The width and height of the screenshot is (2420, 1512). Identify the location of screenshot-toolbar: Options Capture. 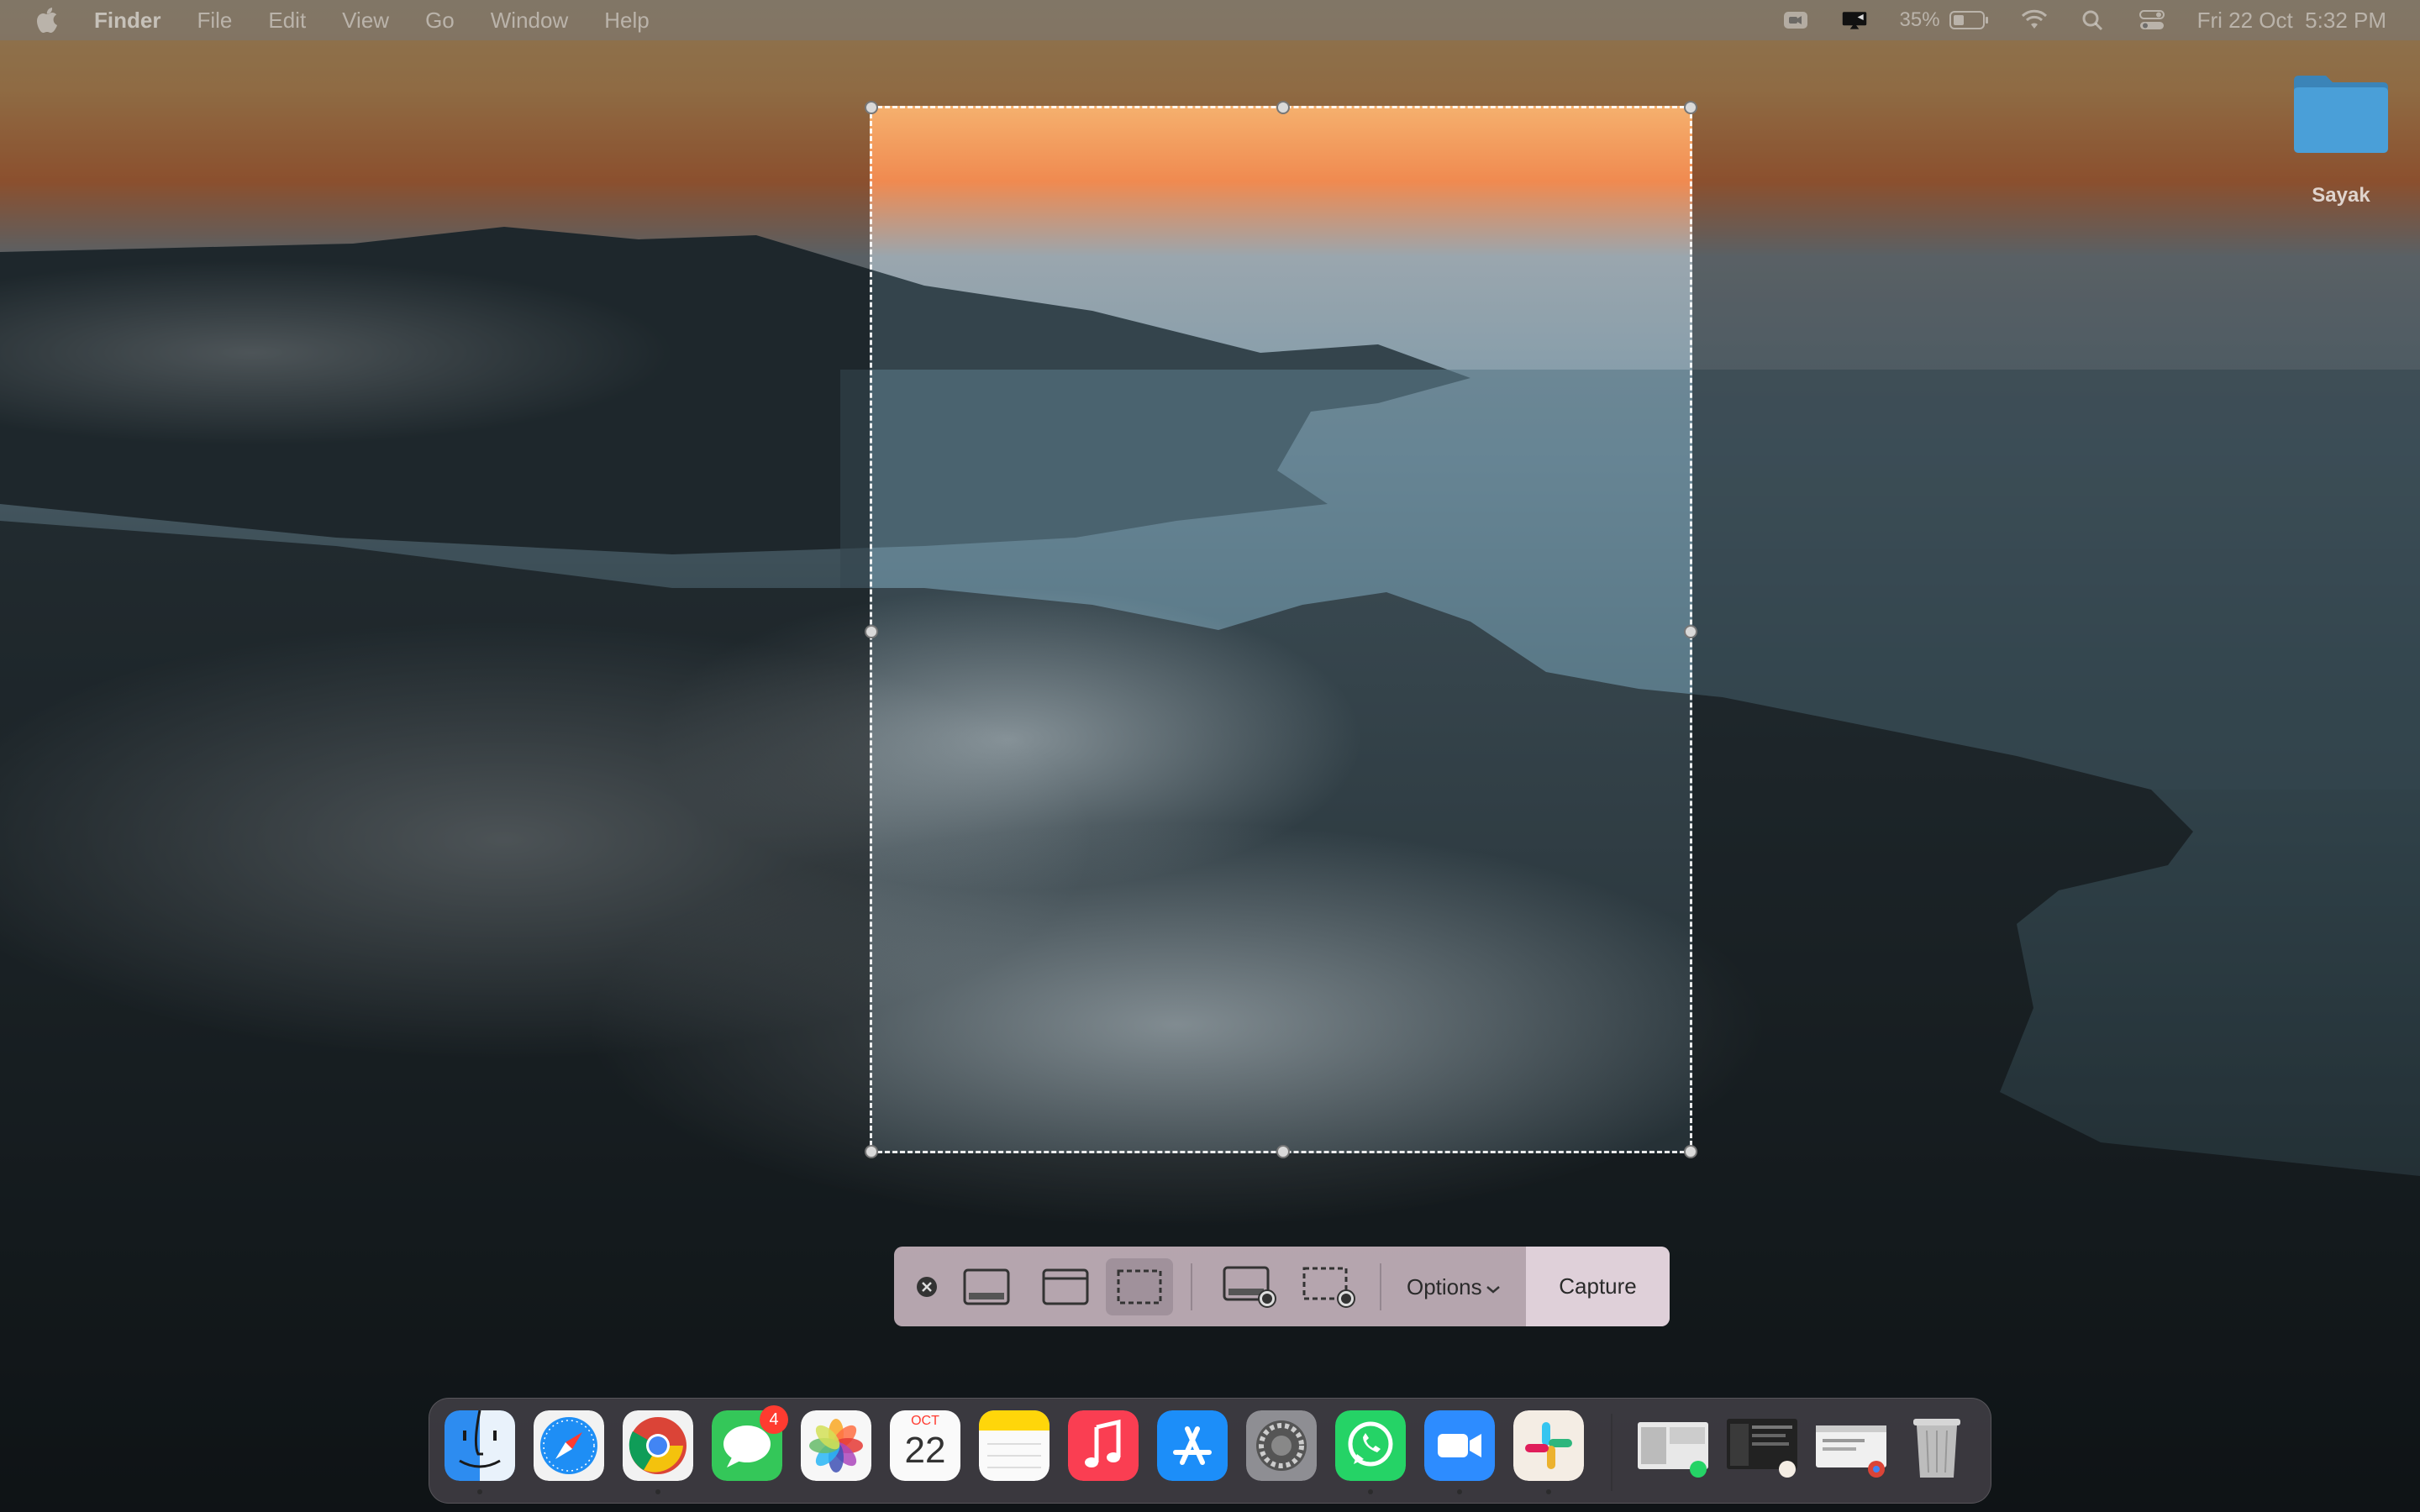
(1282, 1286).